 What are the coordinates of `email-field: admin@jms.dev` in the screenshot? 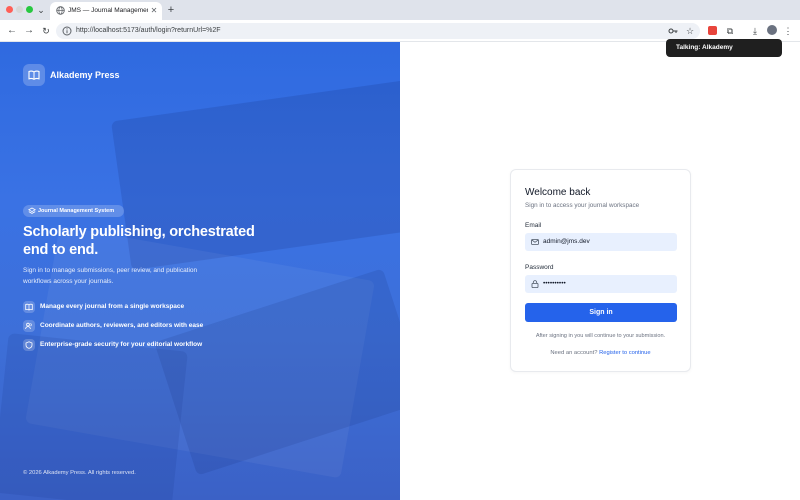 It's located at (601, 242).